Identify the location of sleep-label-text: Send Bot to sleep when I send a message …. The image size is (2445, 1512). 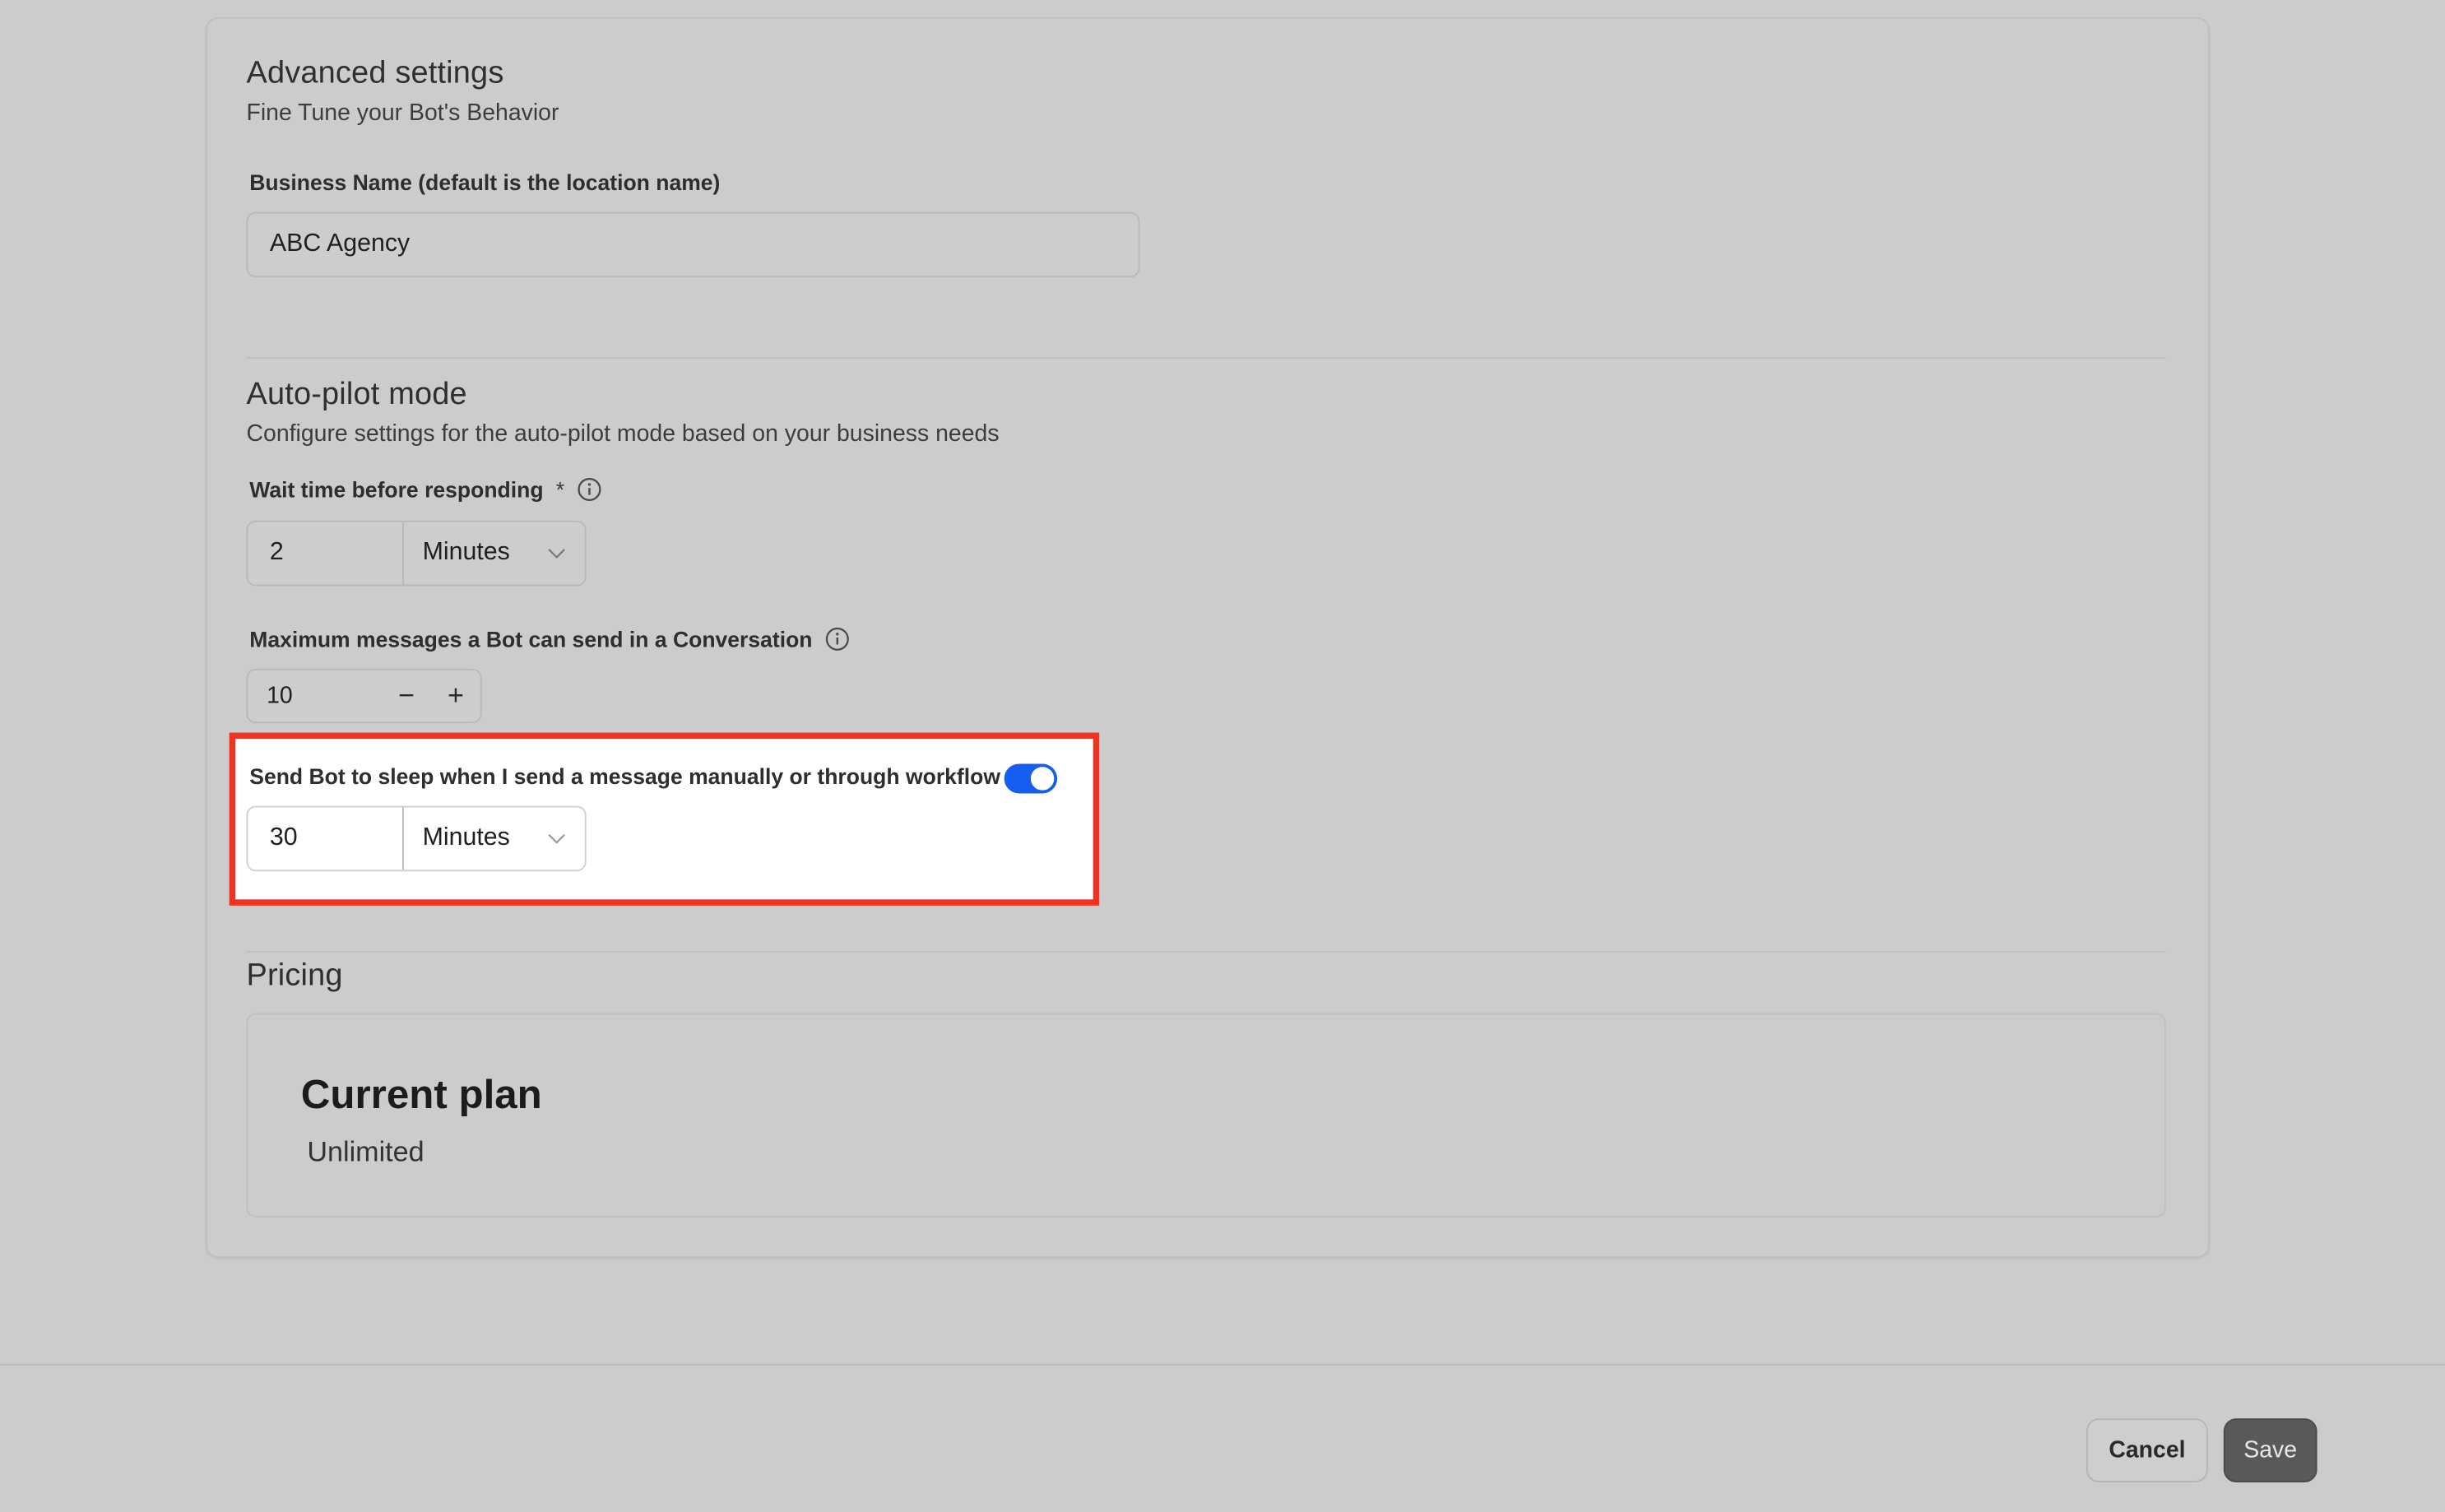
(624, 776).